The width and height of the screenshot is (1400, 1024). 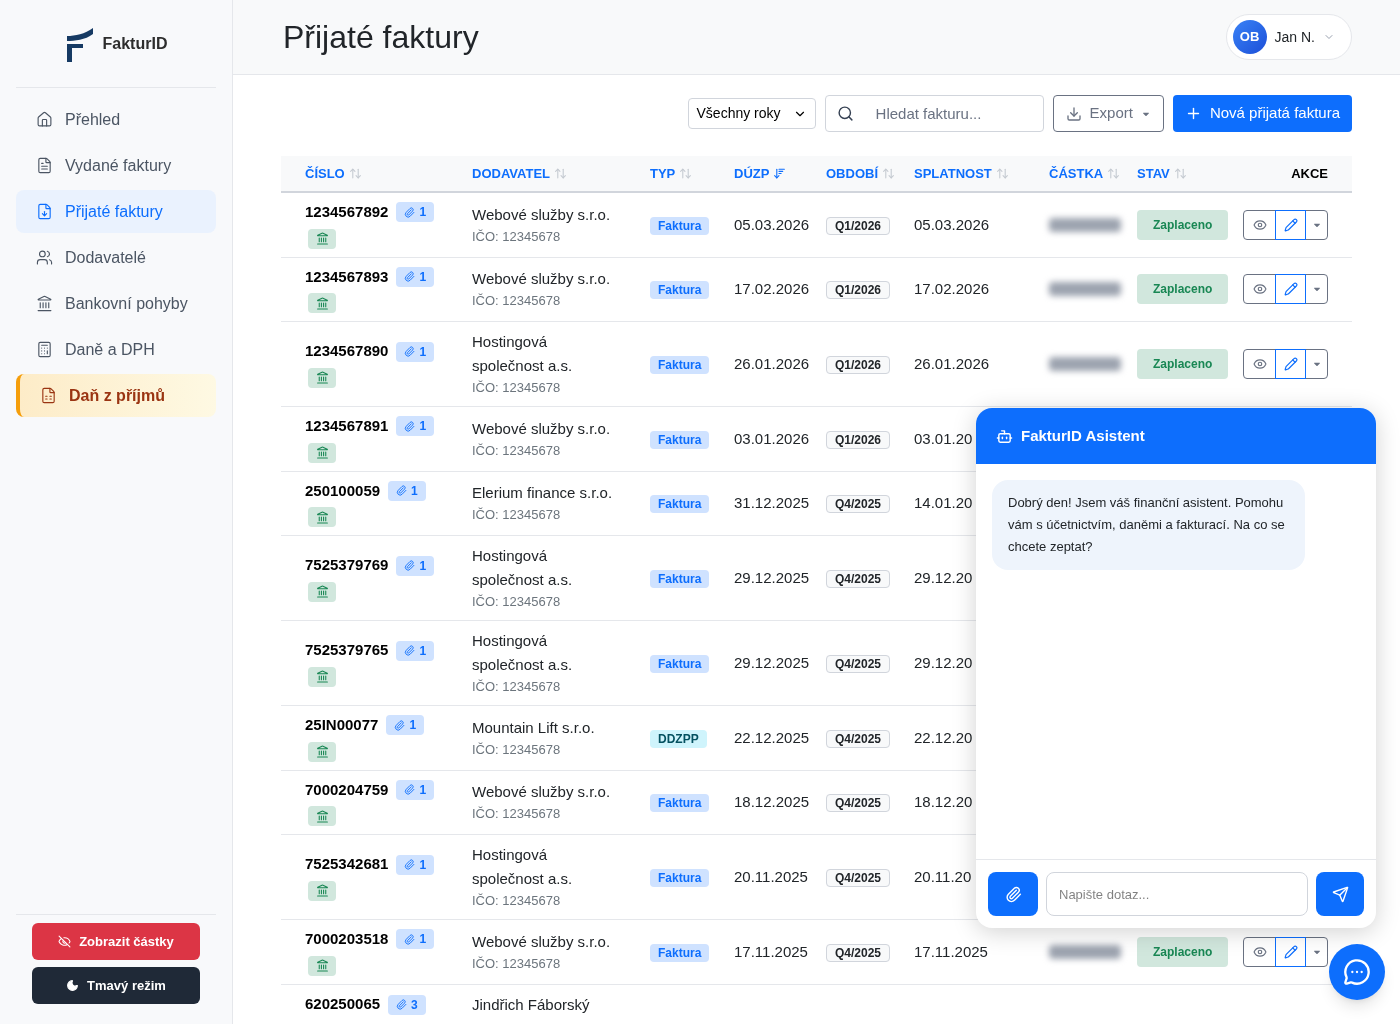 I want to click on type-badge: DDZPP, so click(x=678, y=738).